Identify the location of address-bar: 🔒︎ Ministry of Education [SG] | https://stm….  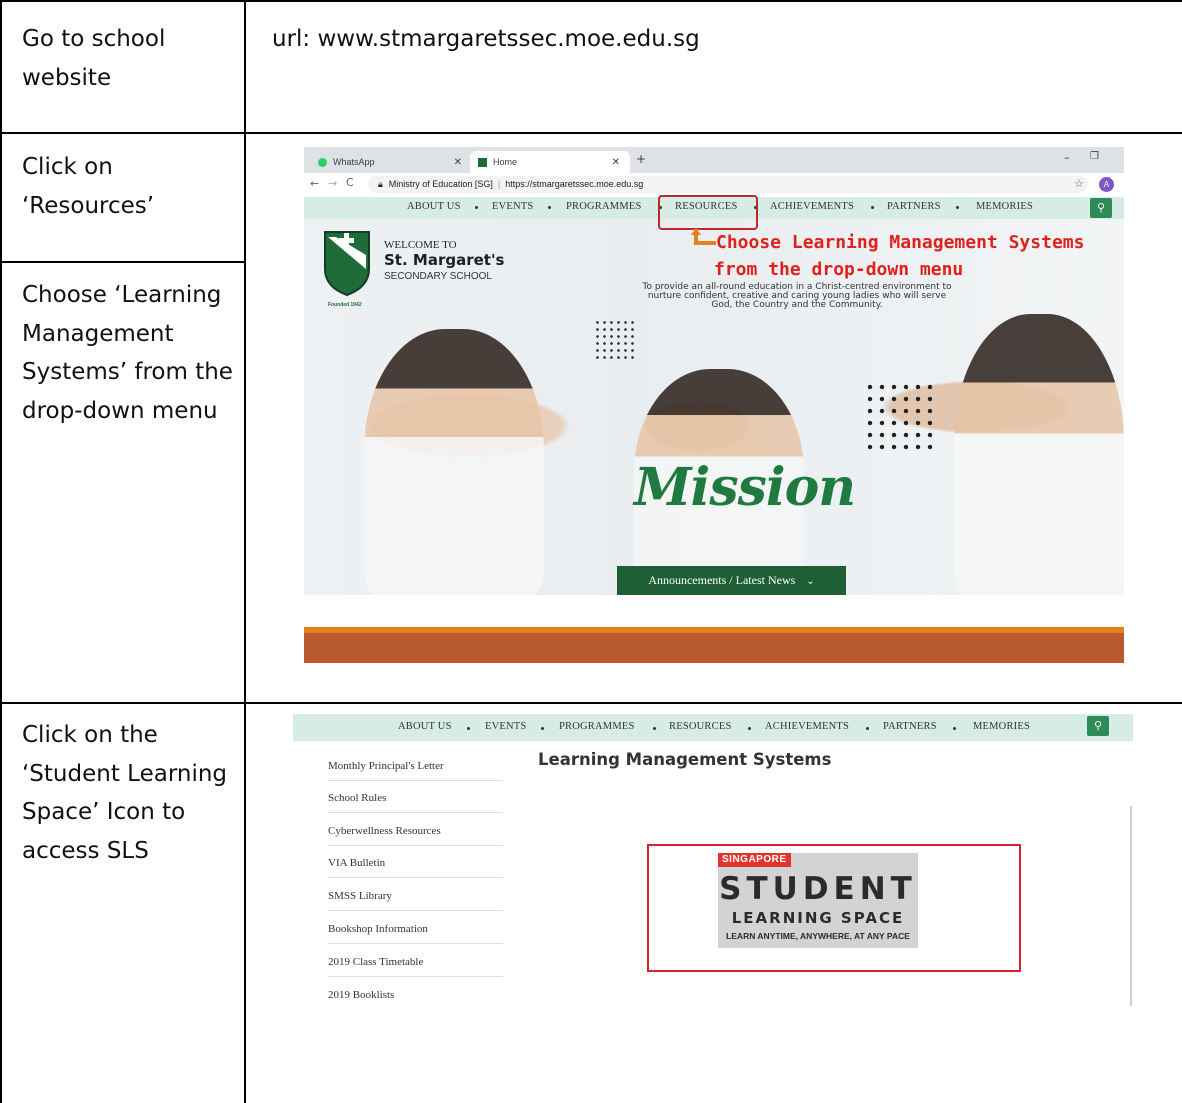
(728, 184).